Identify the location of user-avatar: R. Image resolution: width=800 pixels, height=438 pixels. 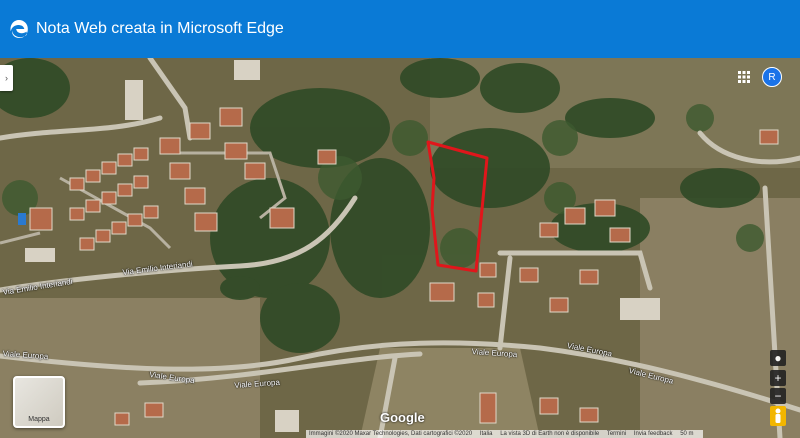
(772, 77).